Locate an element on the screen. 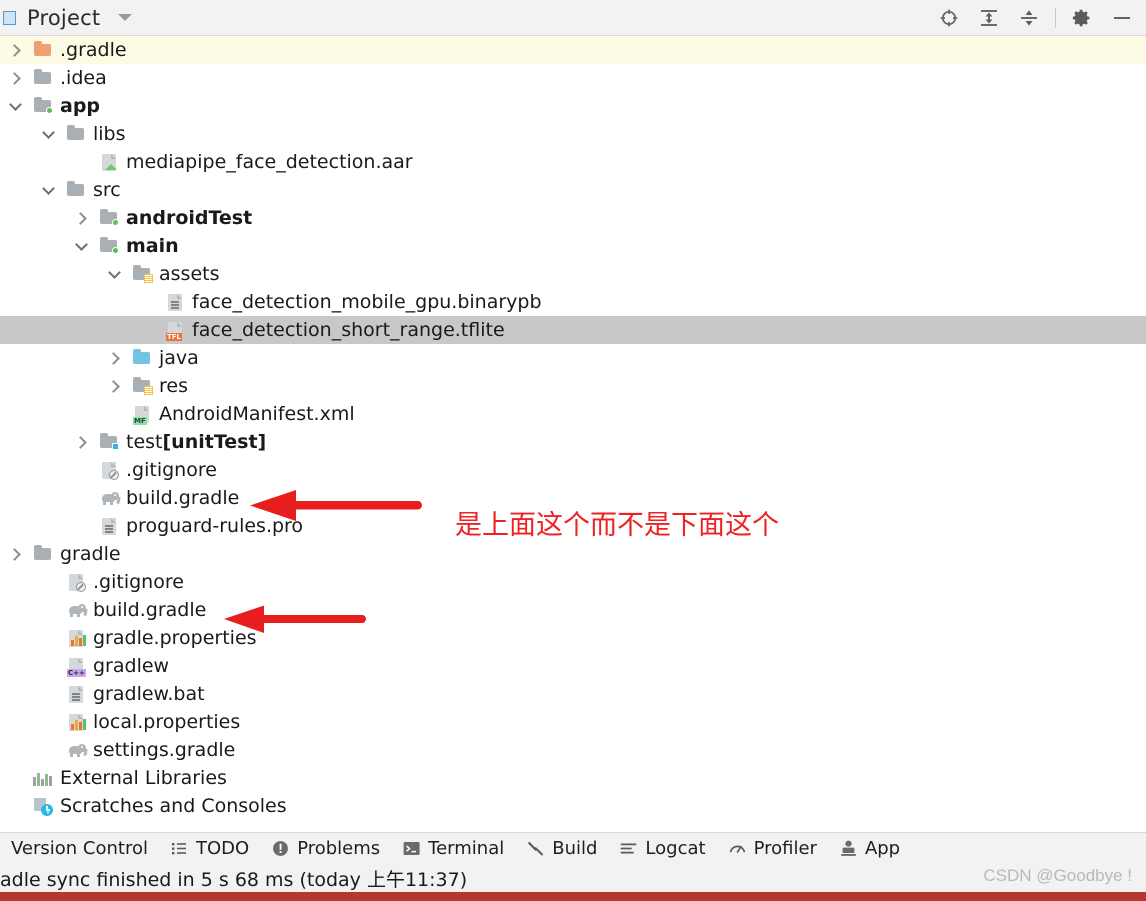 This screenshot has width=1146, height=901. tree-row: settings.gradle is located at coordinates (573, 750).